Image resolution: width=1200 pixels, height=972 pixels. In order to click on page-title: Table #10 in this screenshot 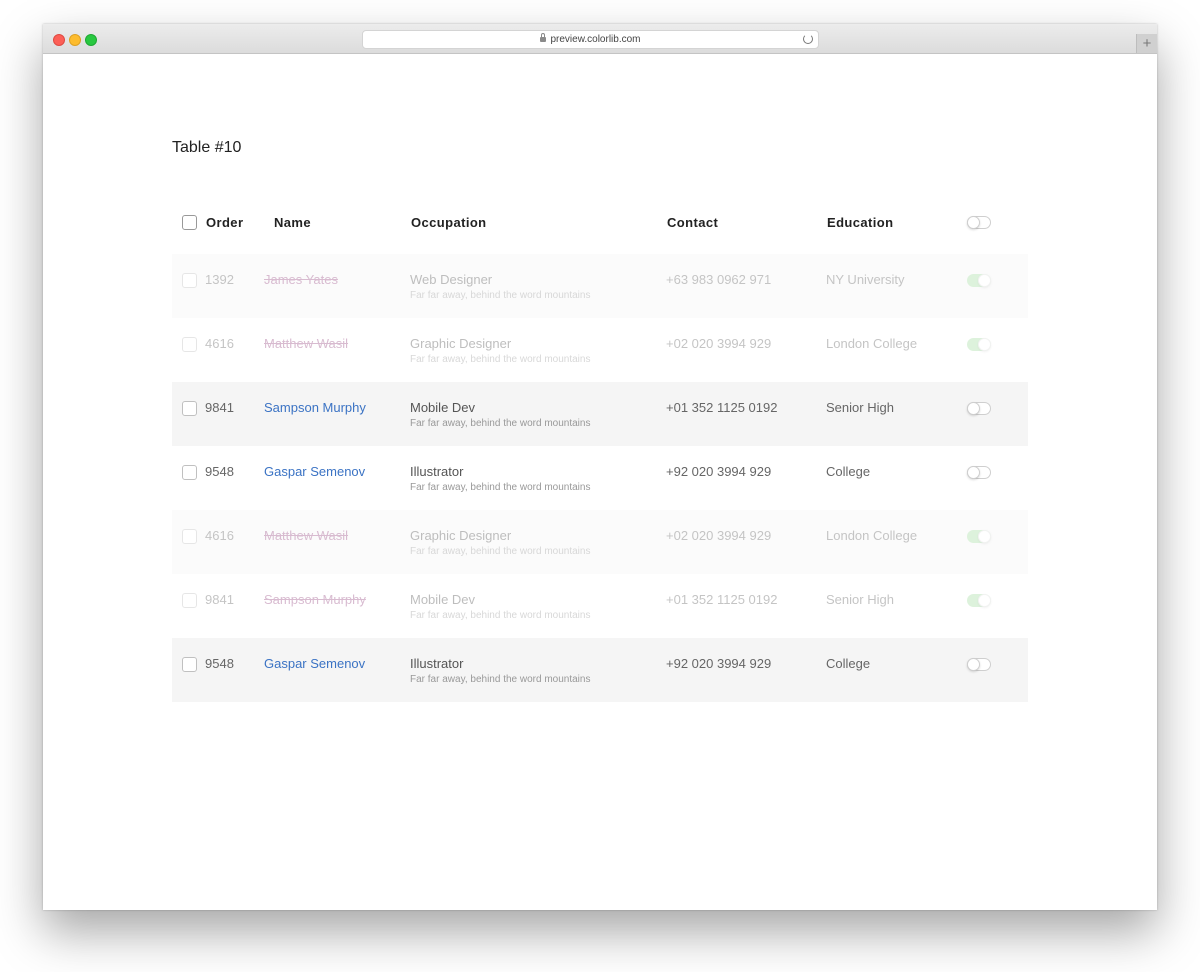, I will do `click(207, 147)`.